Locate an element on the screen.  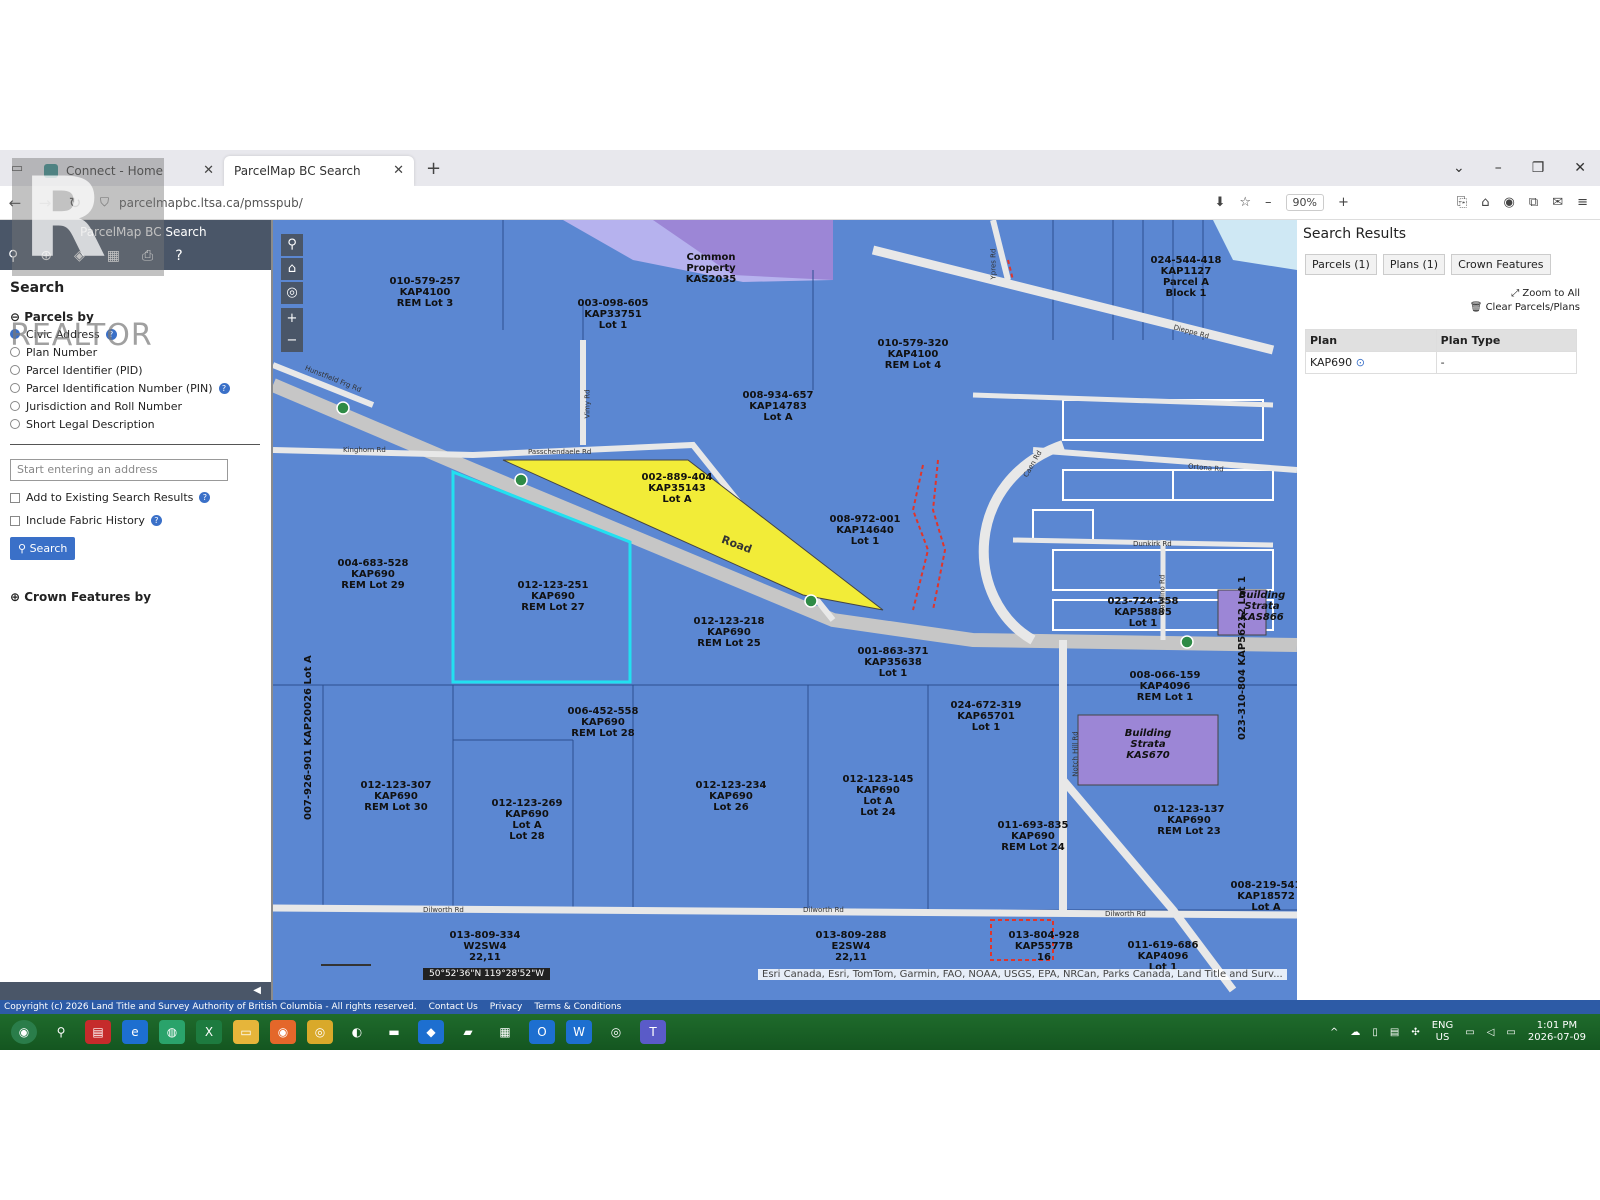
address-input: Start entering an address is located at coordinates (119, 470).